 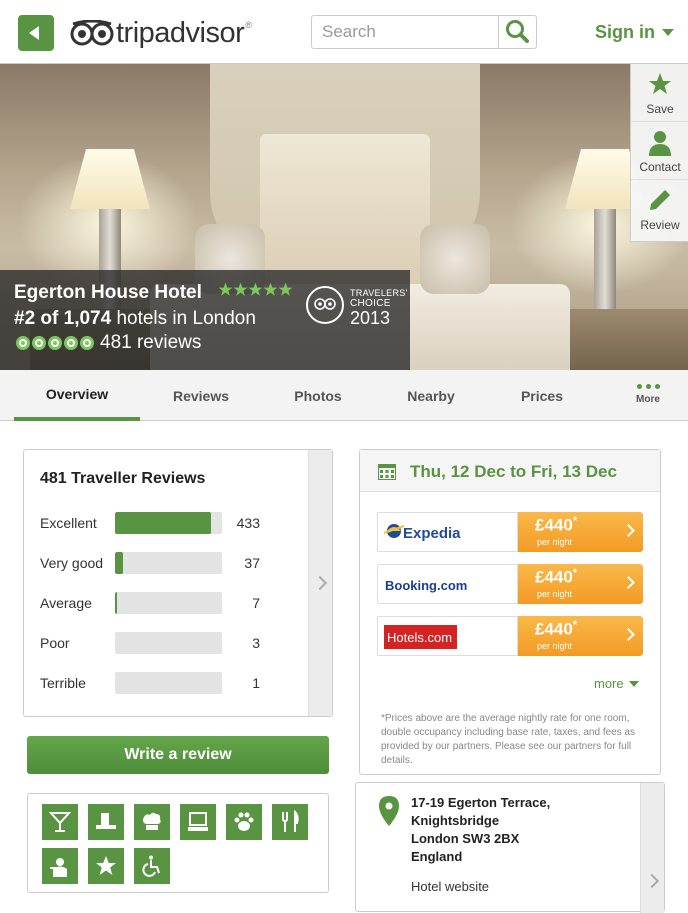 I want to click on hotel-name: Egerton House Hotel, so click(x=108, y=292).